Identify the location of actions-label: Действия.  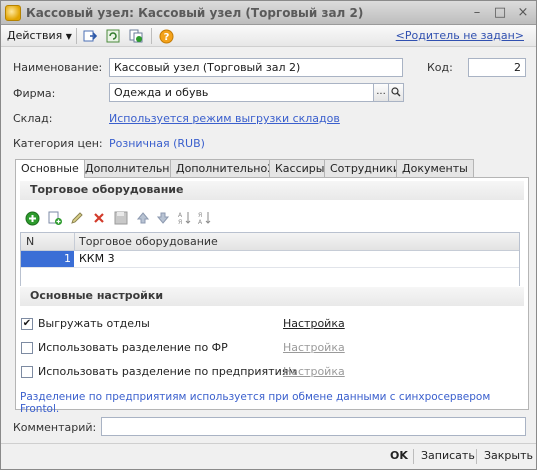
(35, 35).